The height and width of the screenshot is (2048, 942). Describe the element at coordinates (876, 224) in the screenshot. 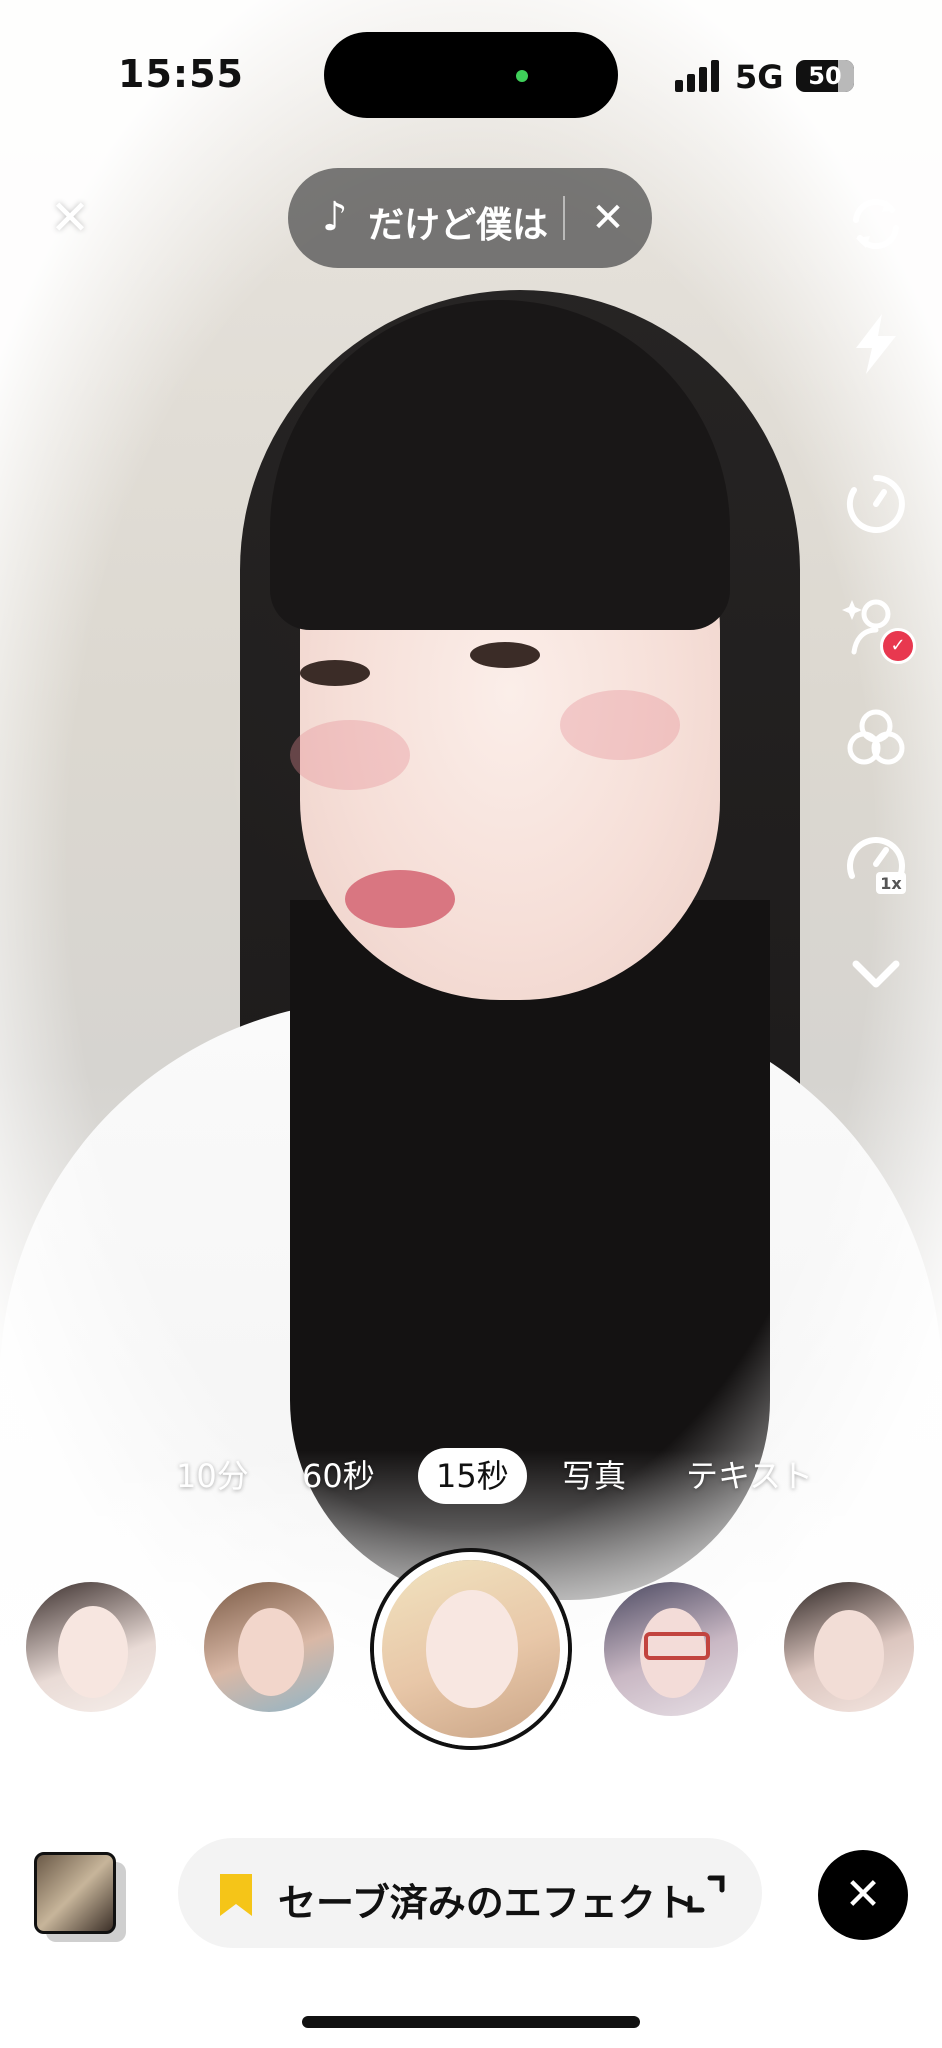

I see `flip-camera-icon` at that location.